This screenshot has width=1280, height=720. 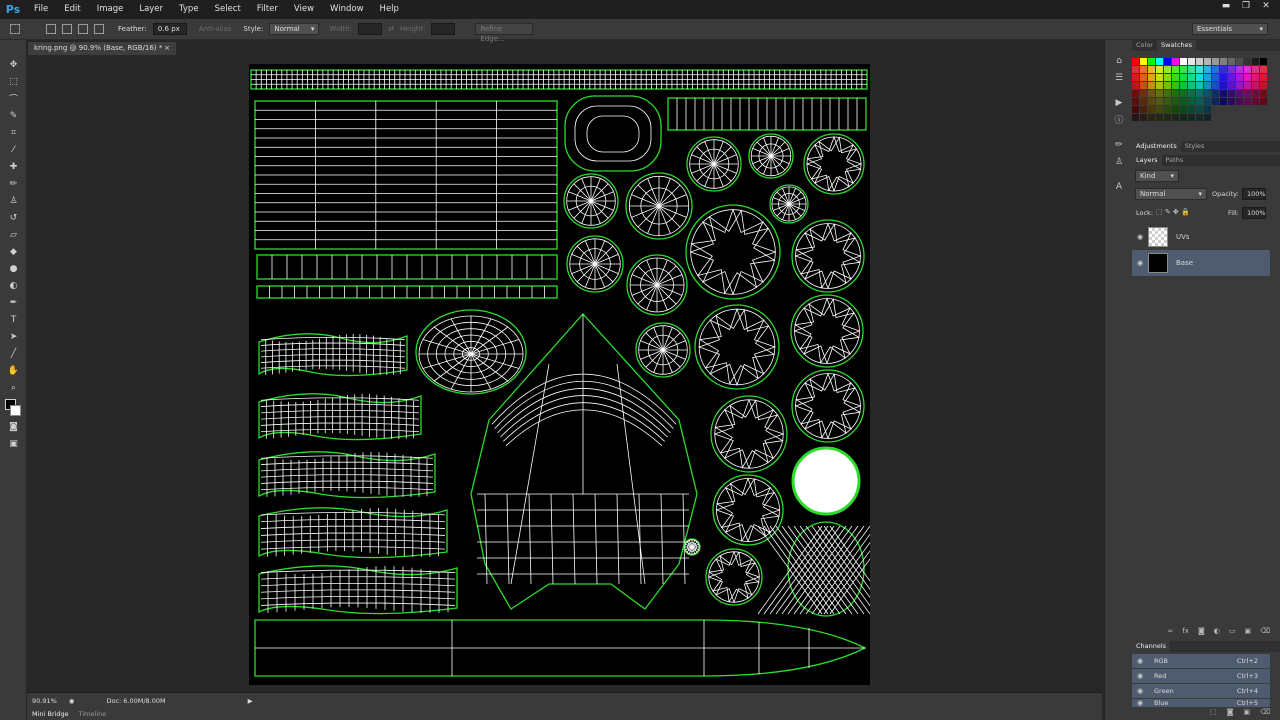 I want to click on width-input, so click(x=370, y=29).